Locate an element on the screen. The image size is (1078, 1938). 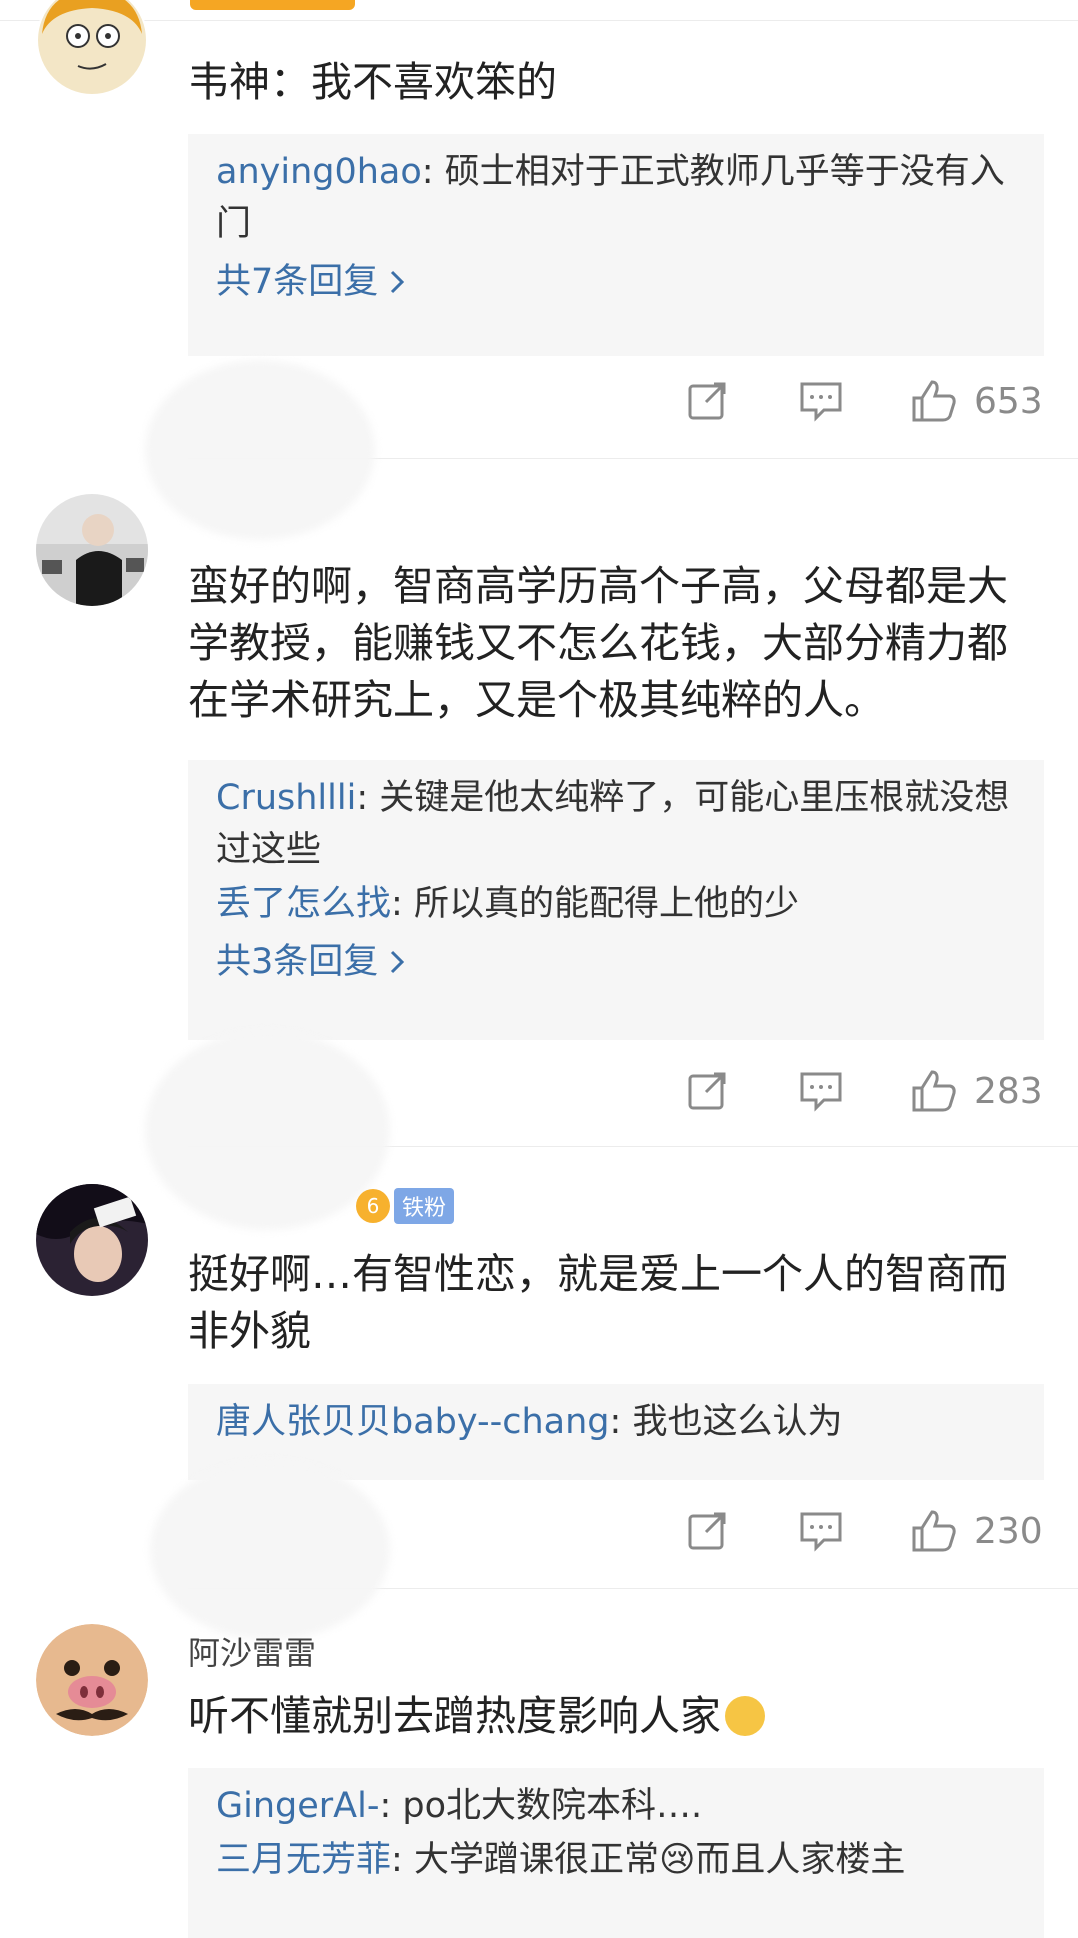
reply-item: 丢了怎么找: 所以真的能配得上他的少 is located at coordinates (616, 904).